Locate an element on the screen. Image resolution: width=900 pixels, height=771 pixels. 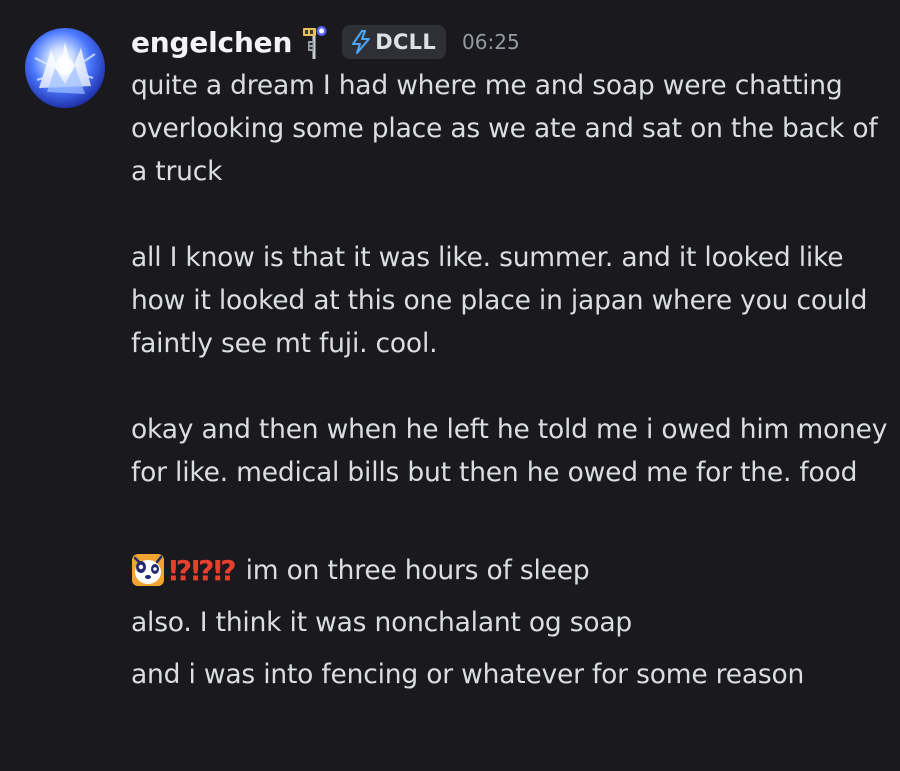
followup-message-2: also. I think it was nonchalant og soap is located at coordinates (511, 622).